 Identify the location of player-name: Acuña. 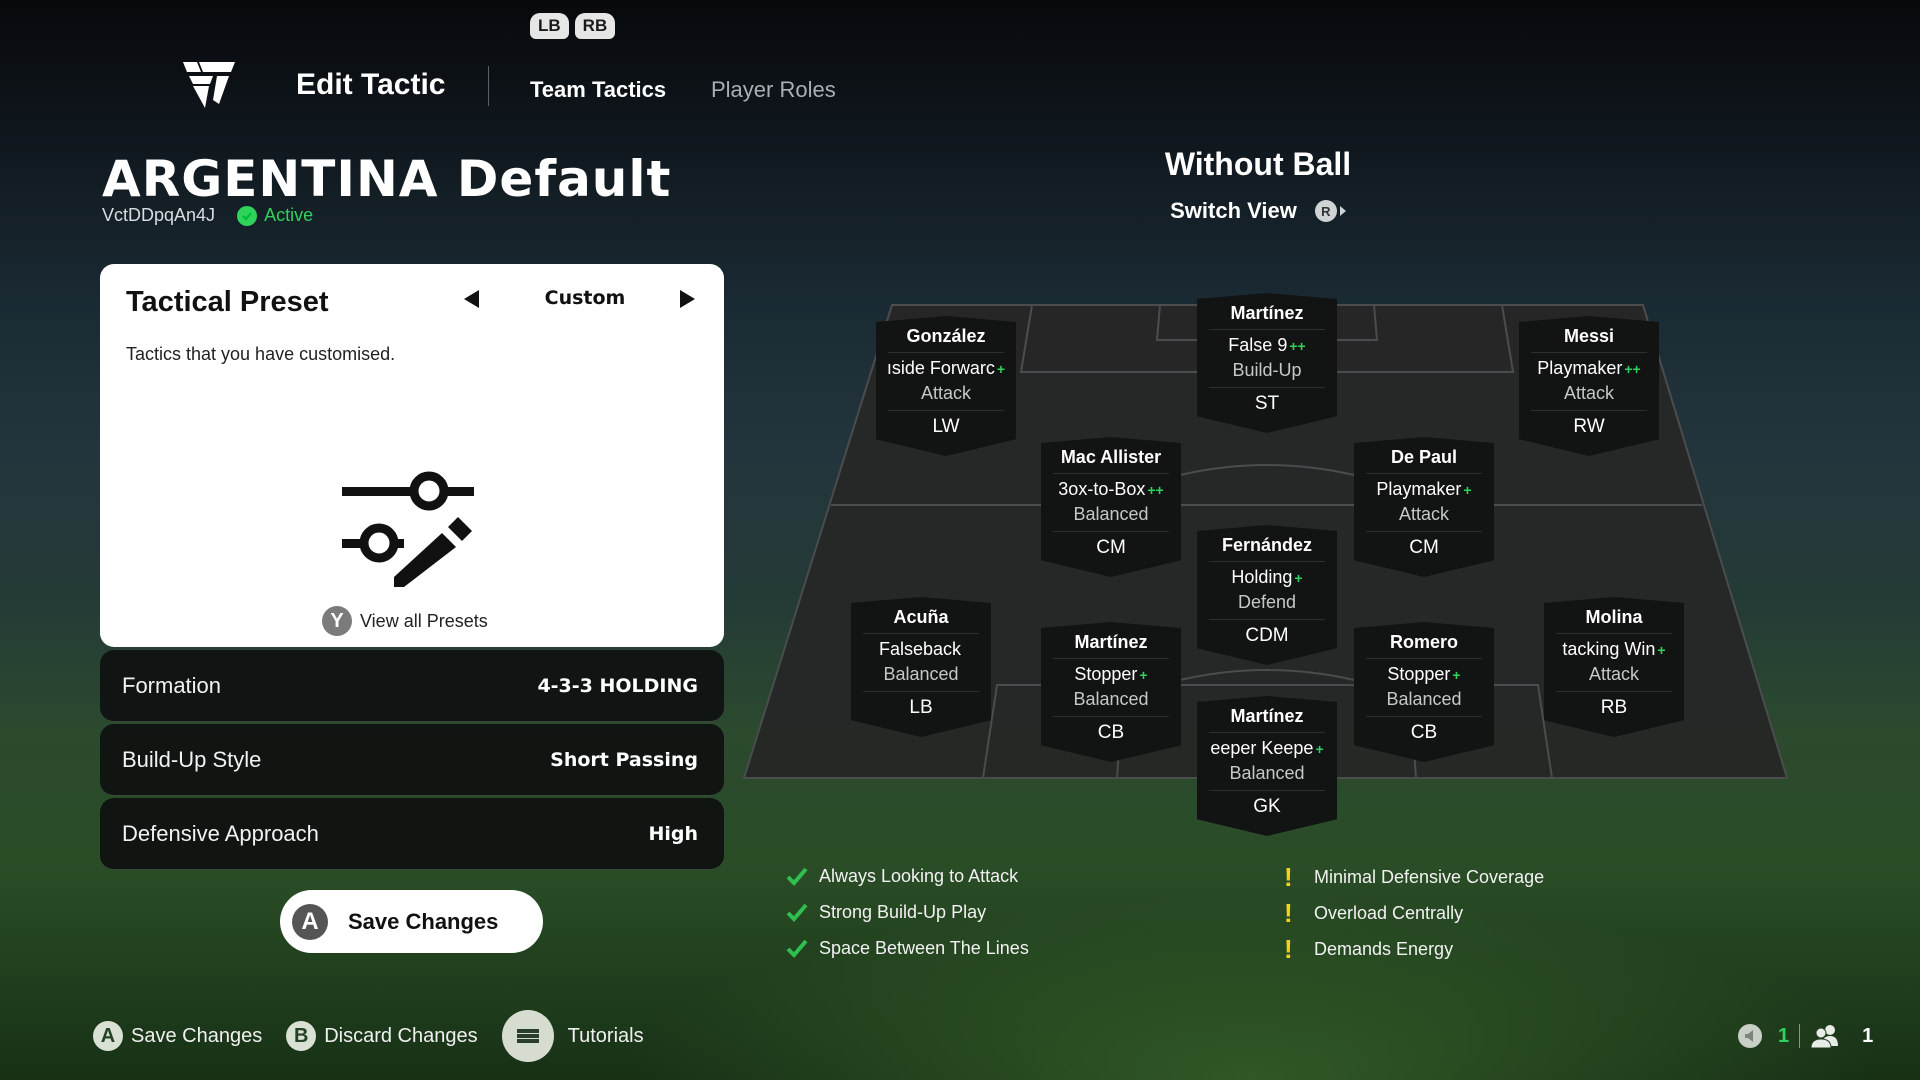
(921, 620).